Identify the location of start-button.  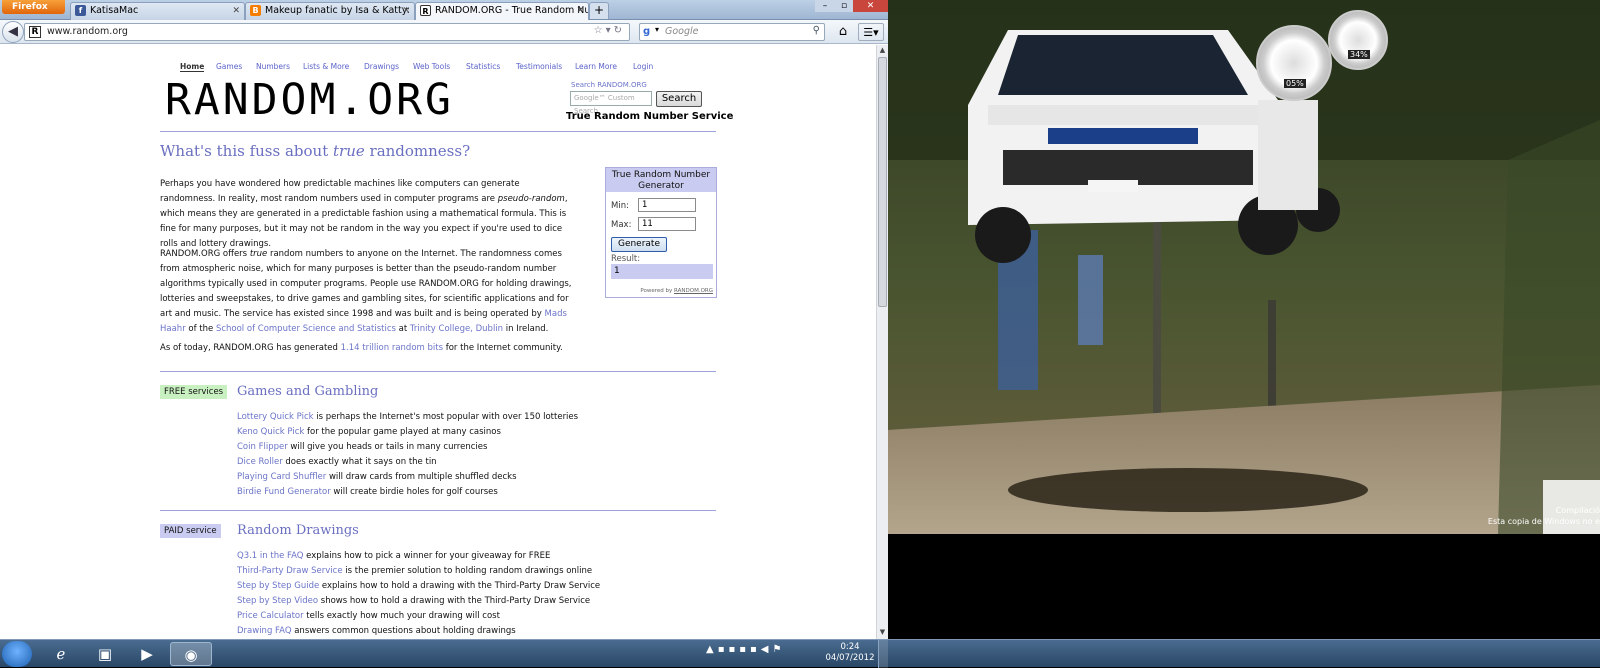
(17, 654).